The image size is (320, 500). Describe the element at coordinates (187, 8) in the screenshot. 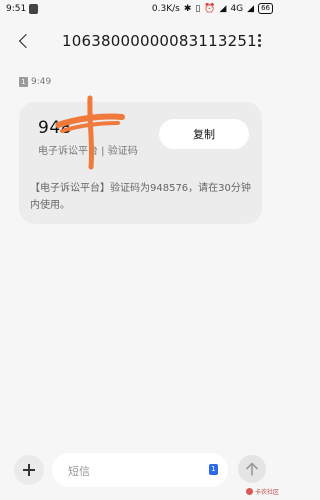

I see `bluetooth-icon: ✱` at that location.